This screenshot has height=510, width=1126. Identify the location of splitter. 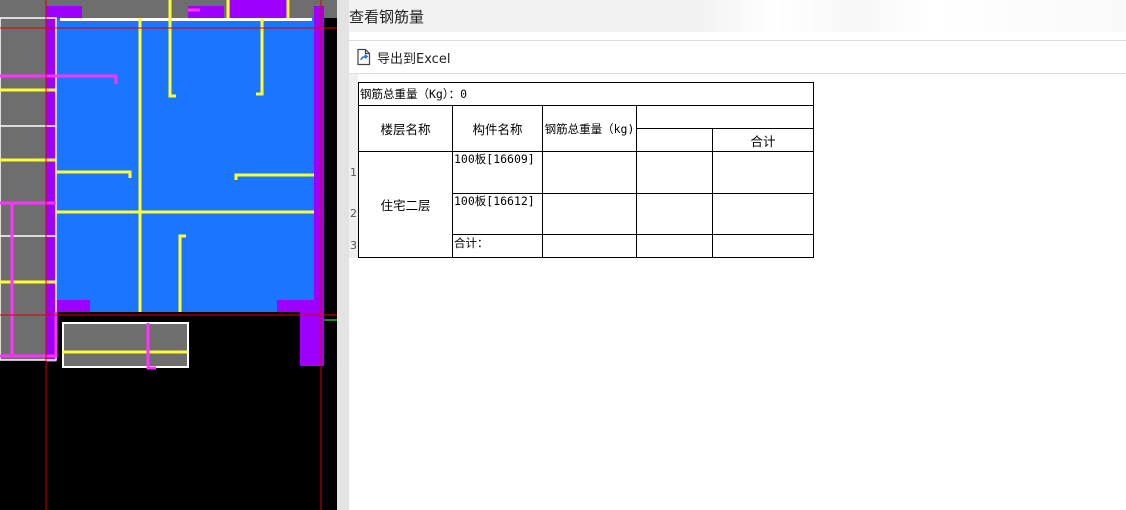
(343, 255).